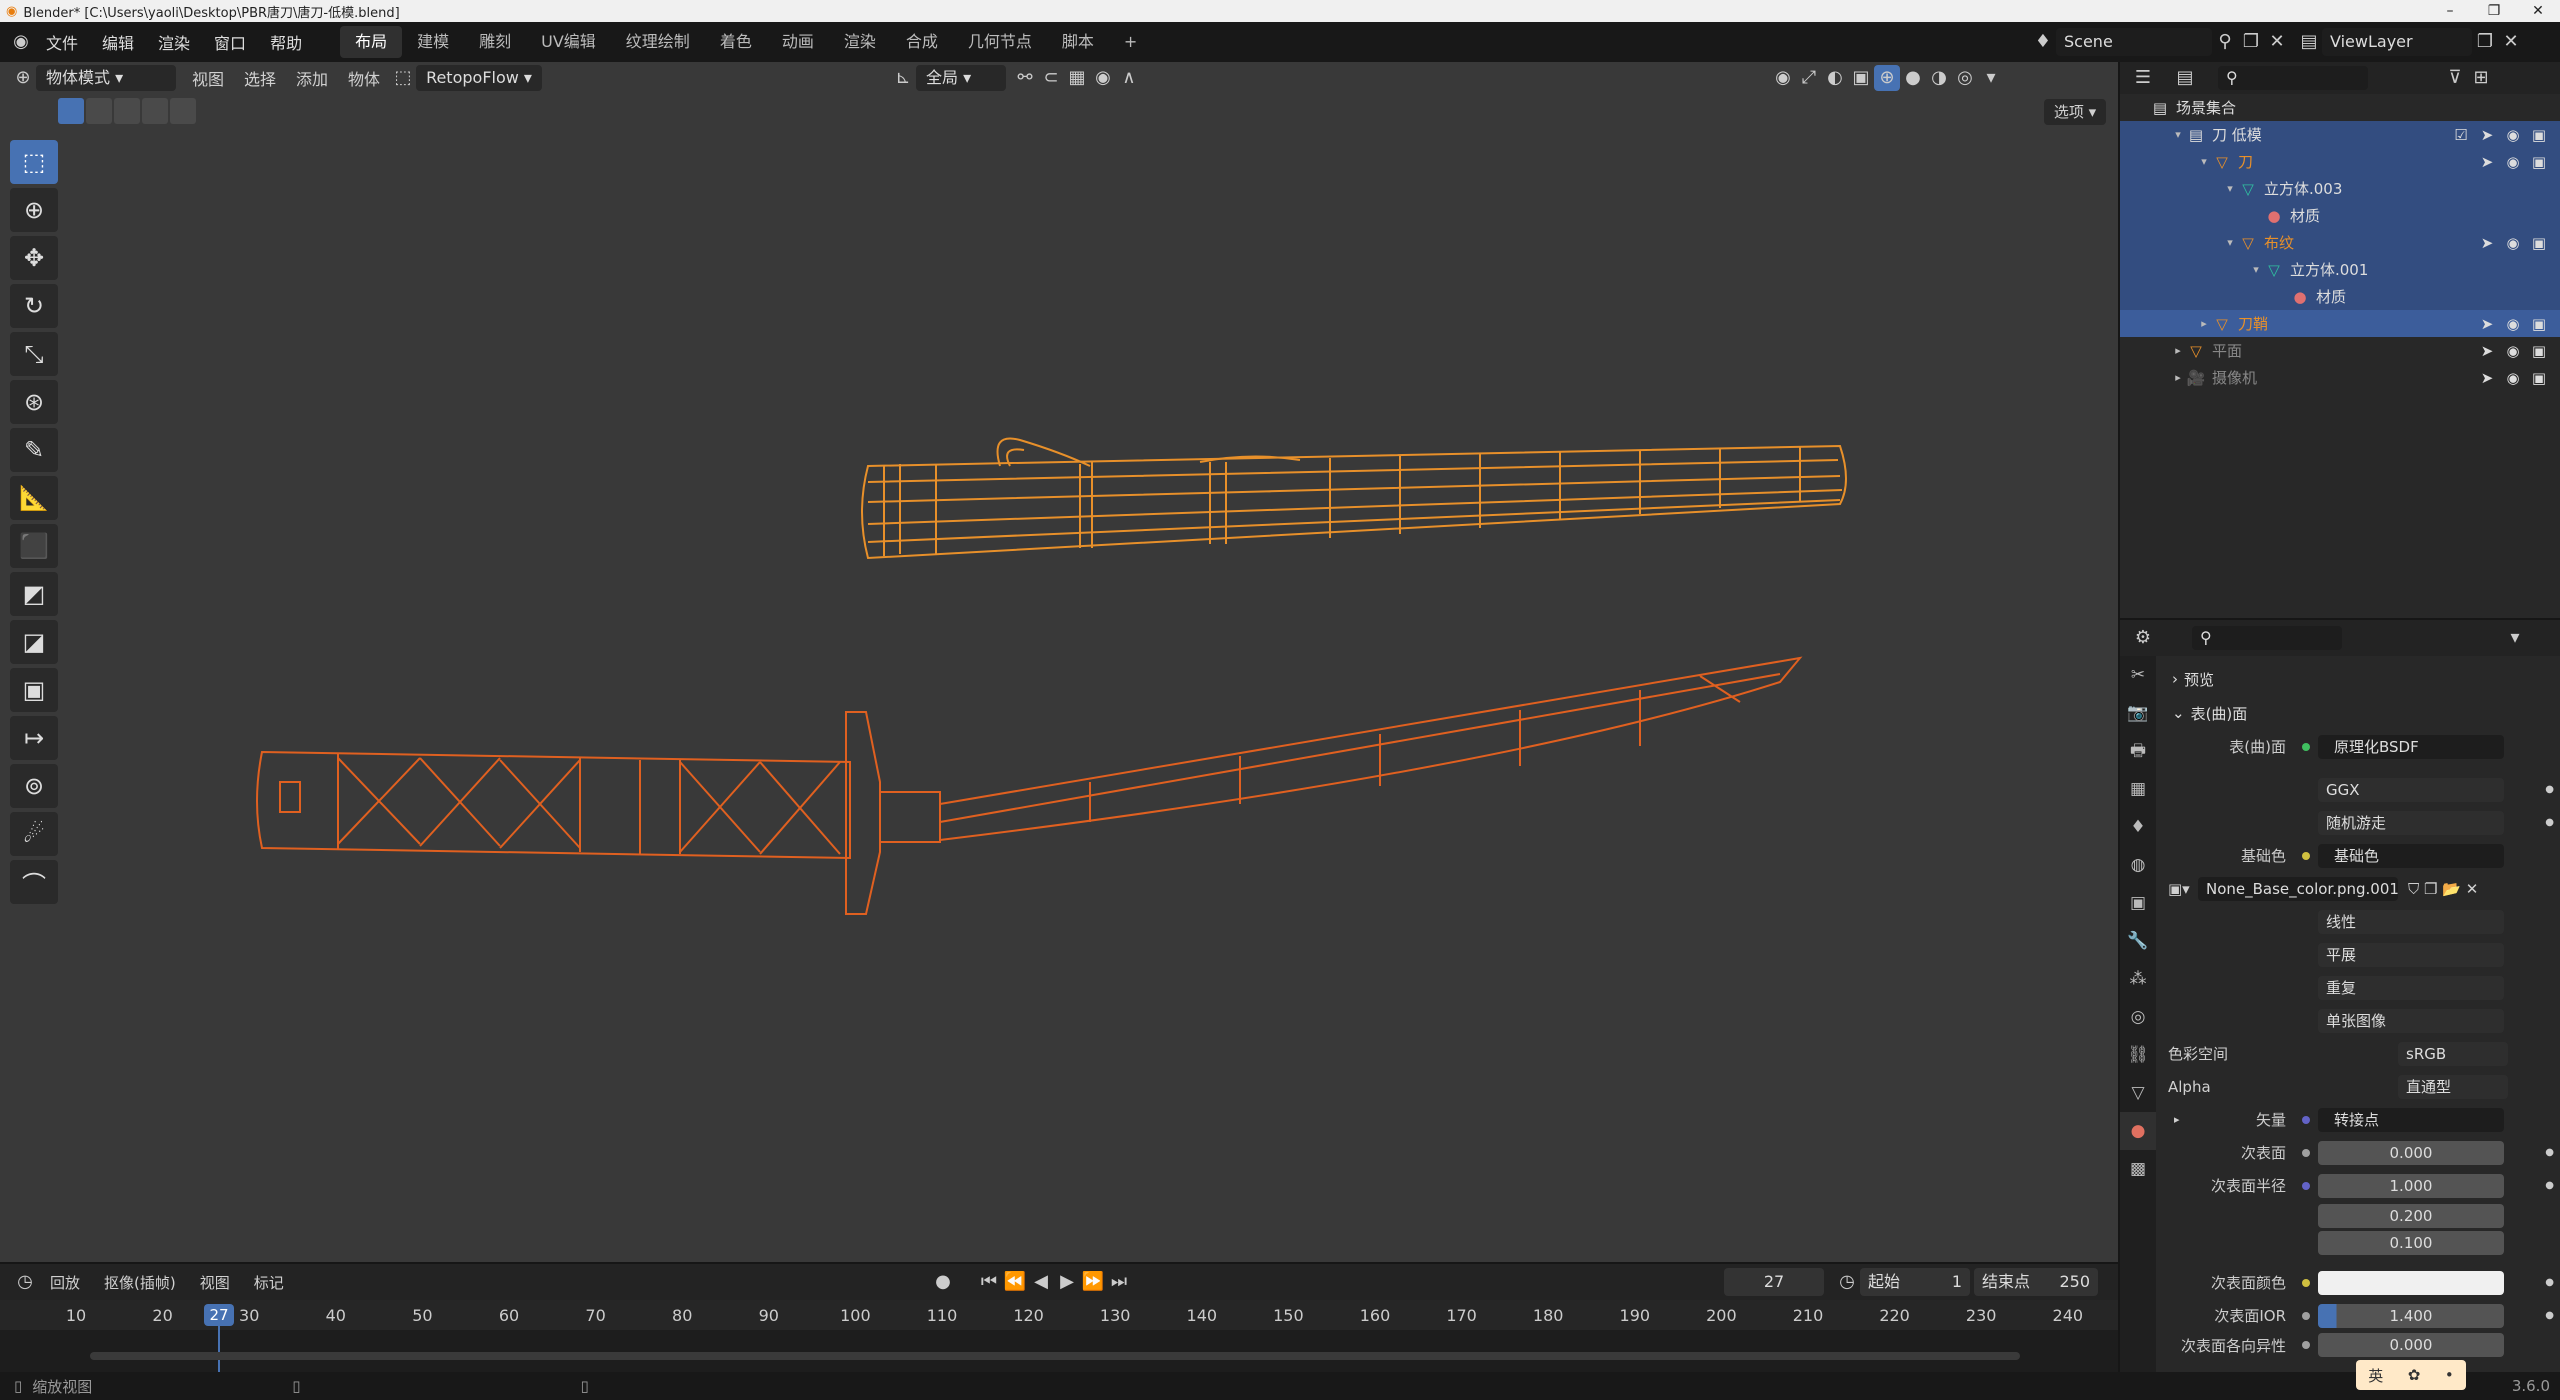  I want to click on subsurface-aniso-field: 0.000, so click(2411, 1345).